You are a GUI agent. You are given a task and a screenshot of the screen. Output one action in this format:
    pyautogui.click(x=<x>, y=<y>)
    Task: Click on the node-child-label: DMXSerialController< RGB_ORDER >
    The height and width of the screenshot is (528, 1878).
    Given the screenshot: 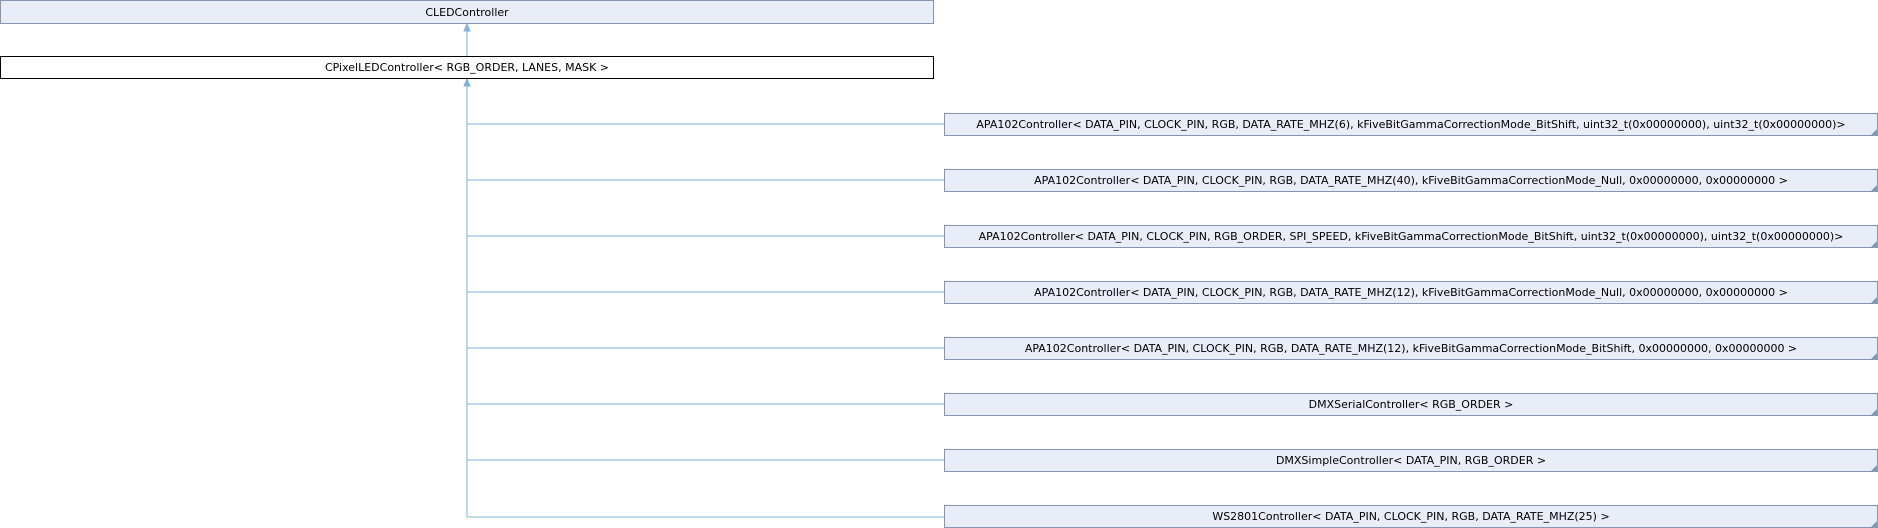 What is the action you would take?
    pyautogui.click(x=1411, y=404)
    